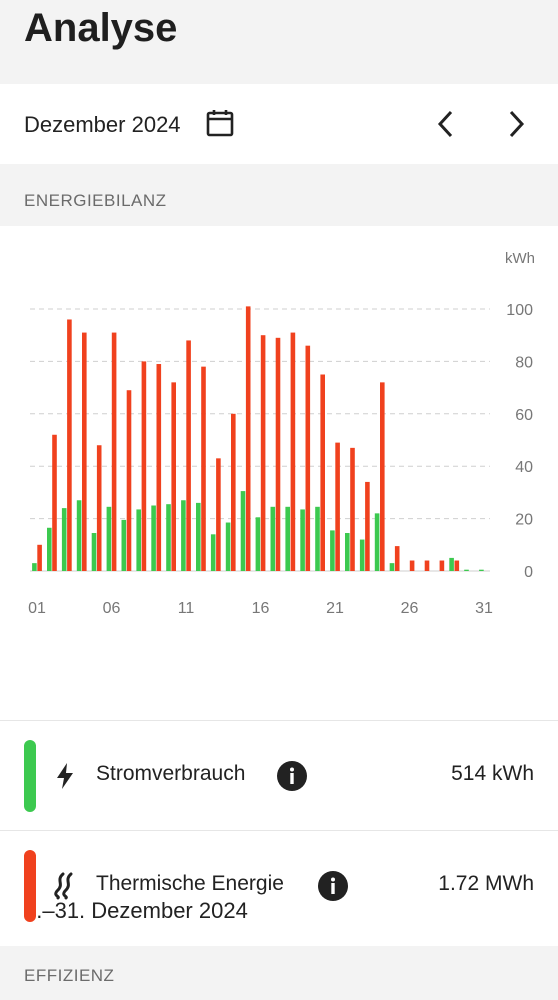 Image resolution: width=558 pixels, height=1000 pixels. I want to click on electricity-label: Stromverbrauch, so click(171, 773).